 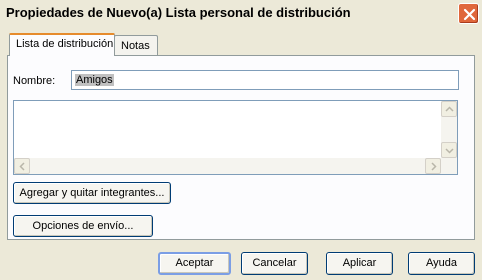 I want to click on chevron-left-icon, so click(x=22, y=166).